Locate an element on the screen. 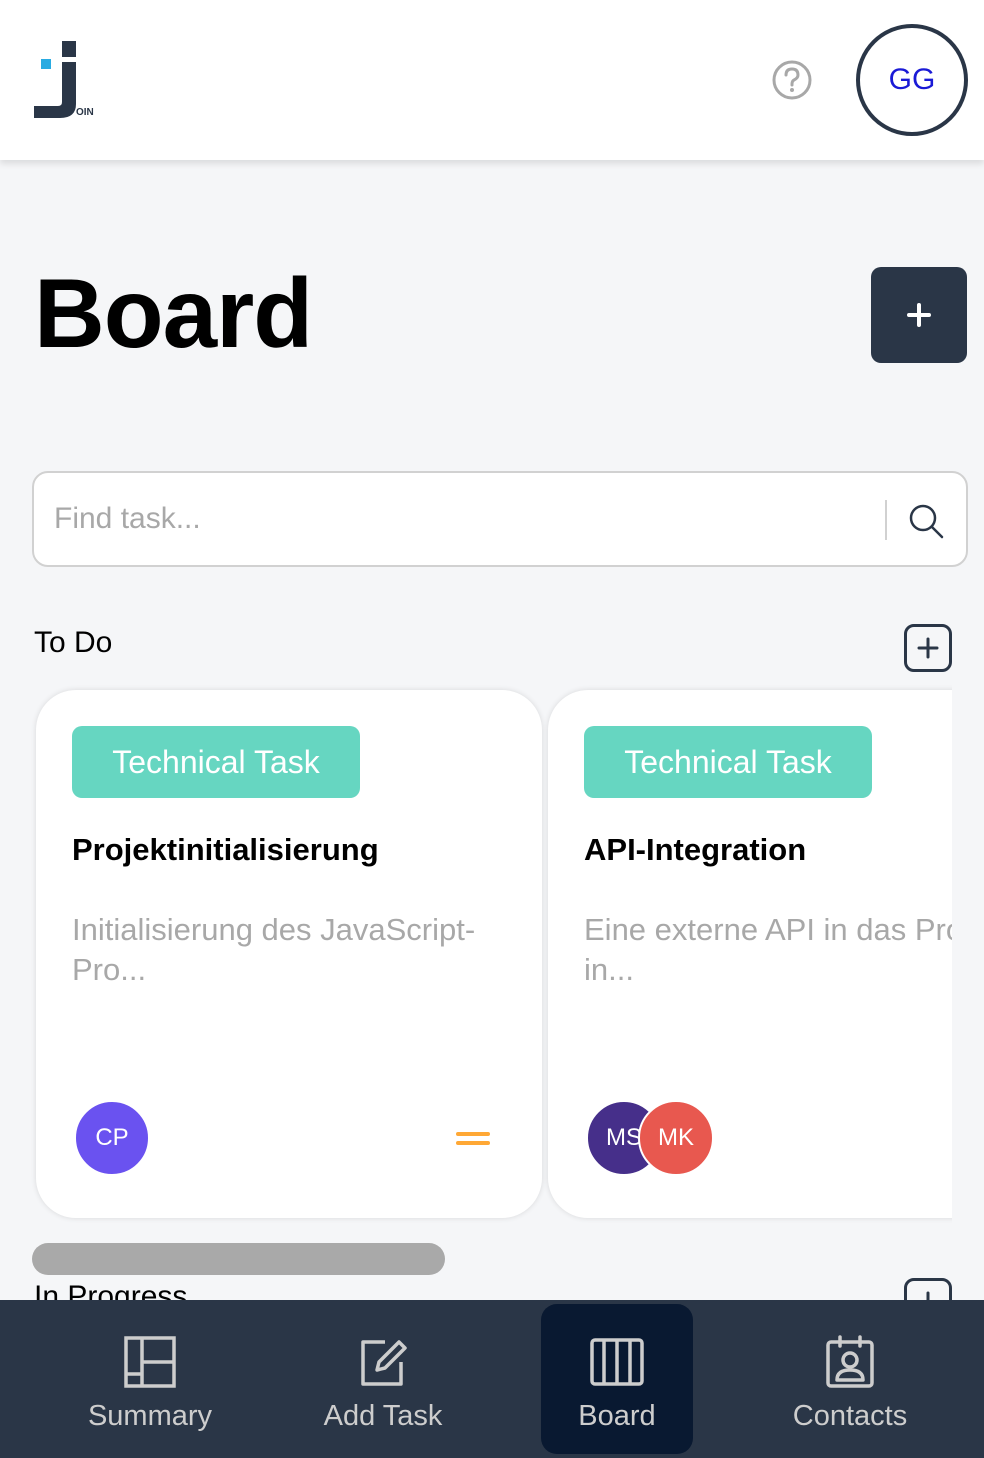  search-icon is located at coordinates (926, 521).